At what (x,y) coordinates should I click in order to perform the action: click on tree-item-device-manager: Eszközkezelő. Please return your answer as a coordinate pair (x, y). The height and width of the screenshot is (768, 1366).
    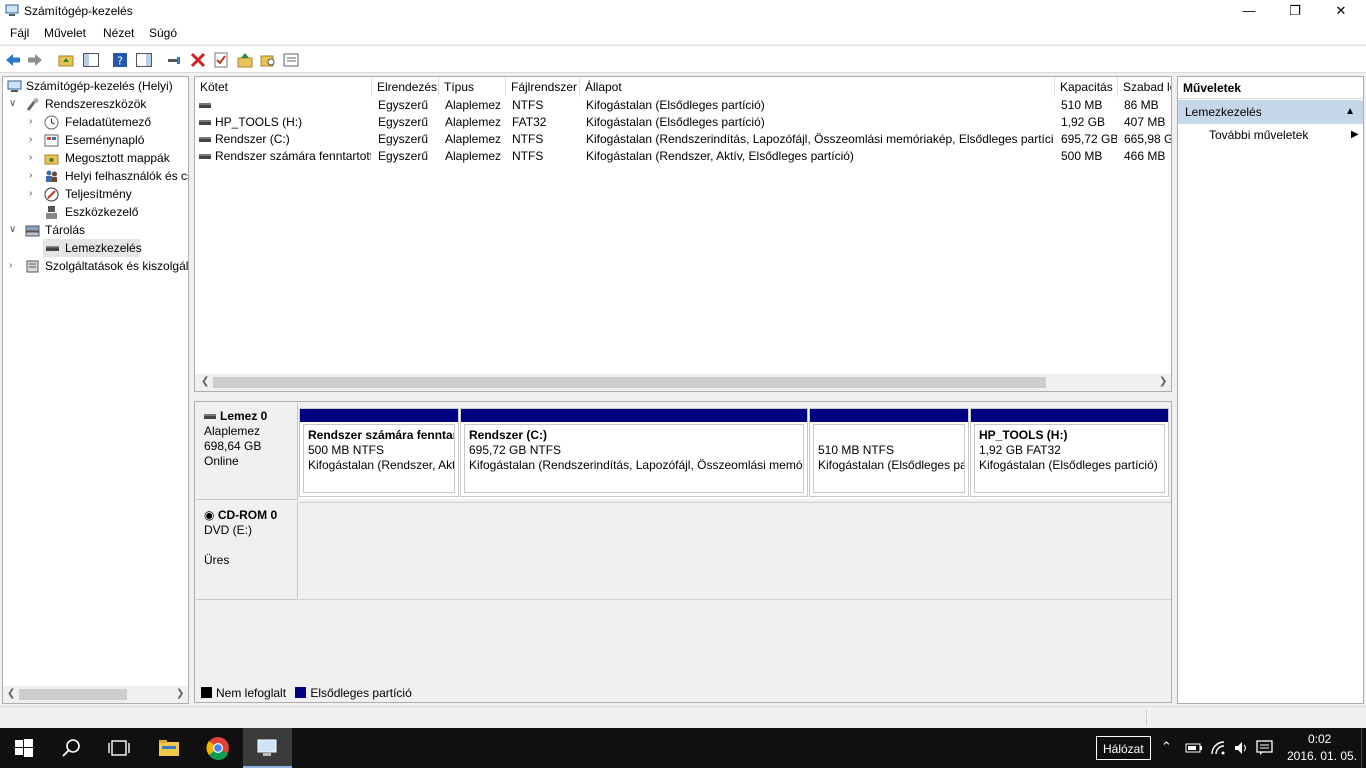
    Looking at the image, I should click on (95, 212).